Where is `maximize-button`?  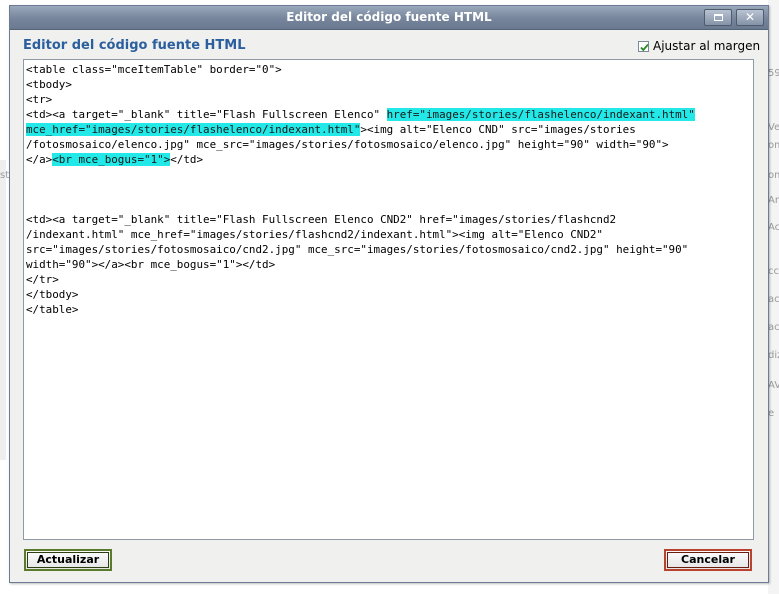
maximize-button is located at coordinates (718, 17).